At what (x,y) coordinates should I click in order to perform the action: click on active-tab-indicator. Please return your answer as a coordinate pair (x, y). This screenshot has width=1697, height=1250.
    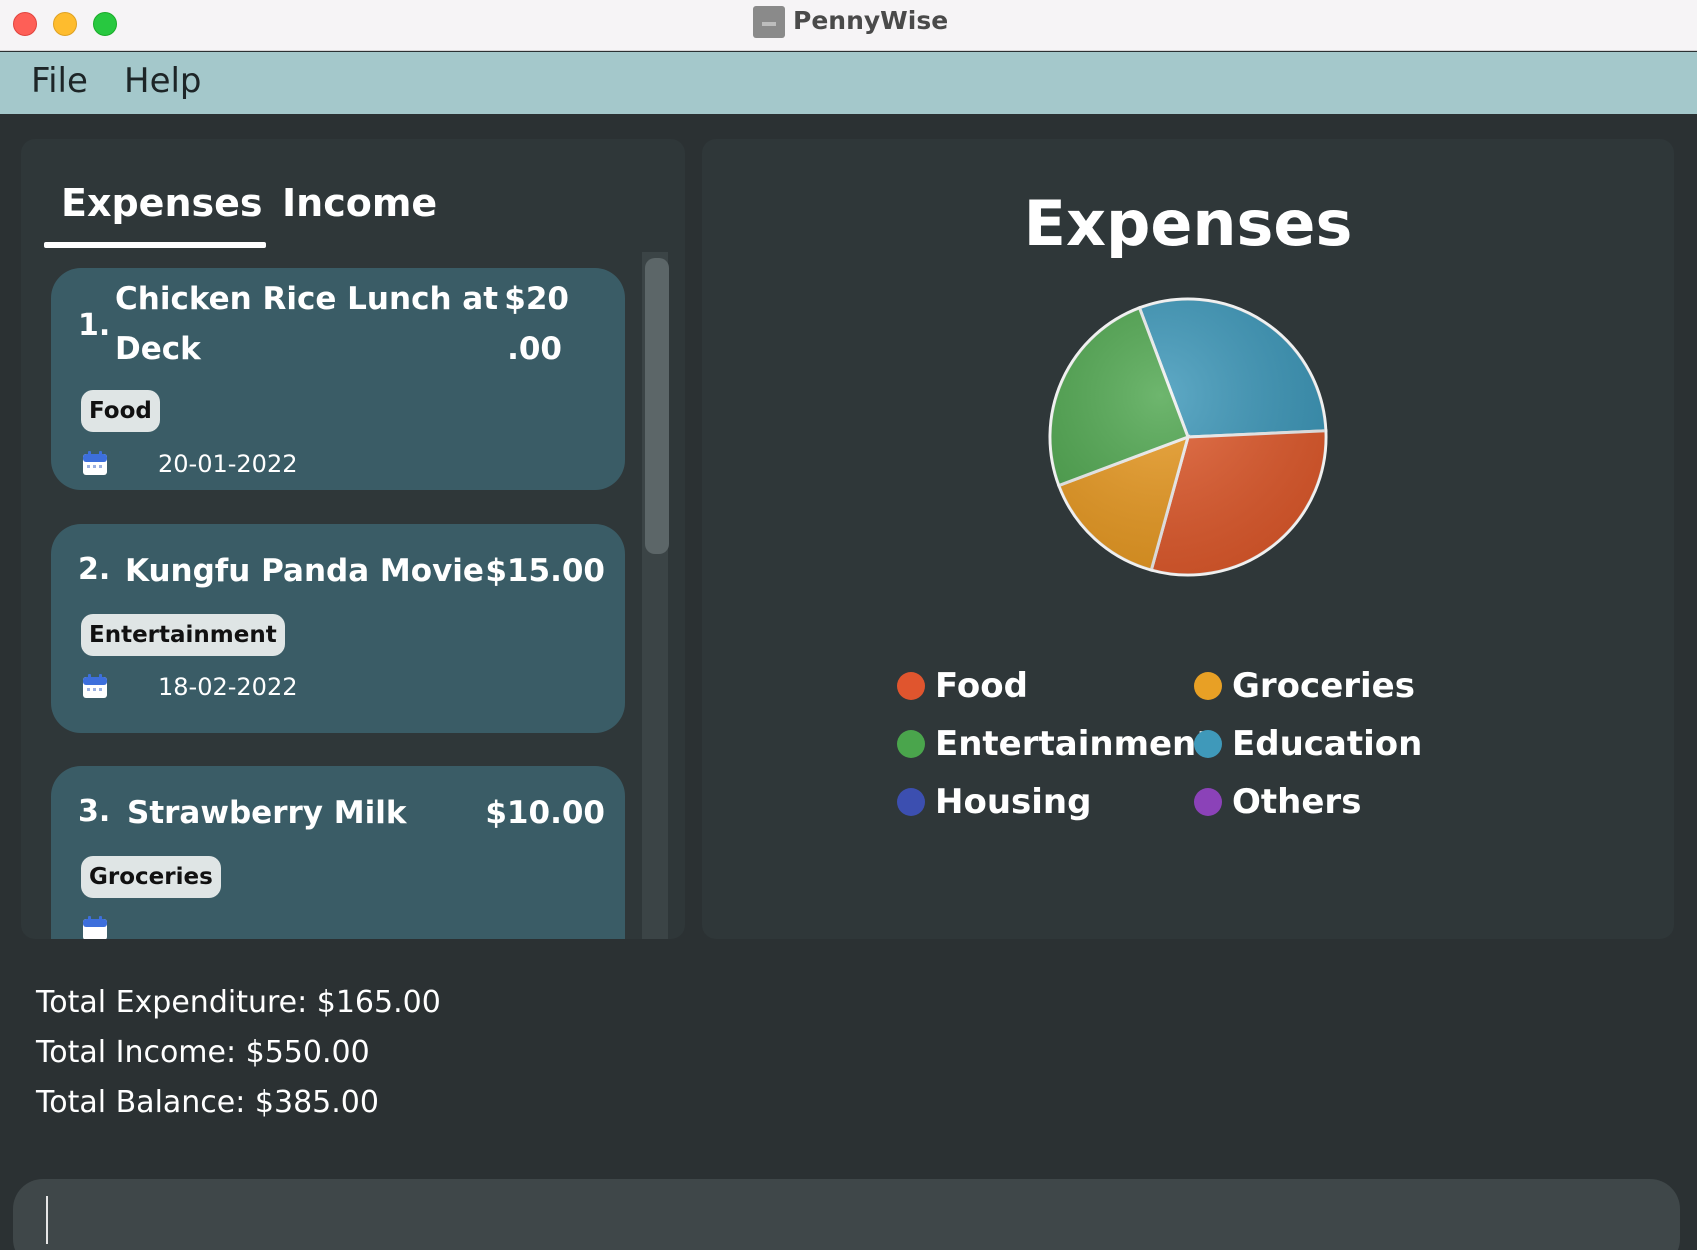
    Looking at the image, I should click on (155, 245).